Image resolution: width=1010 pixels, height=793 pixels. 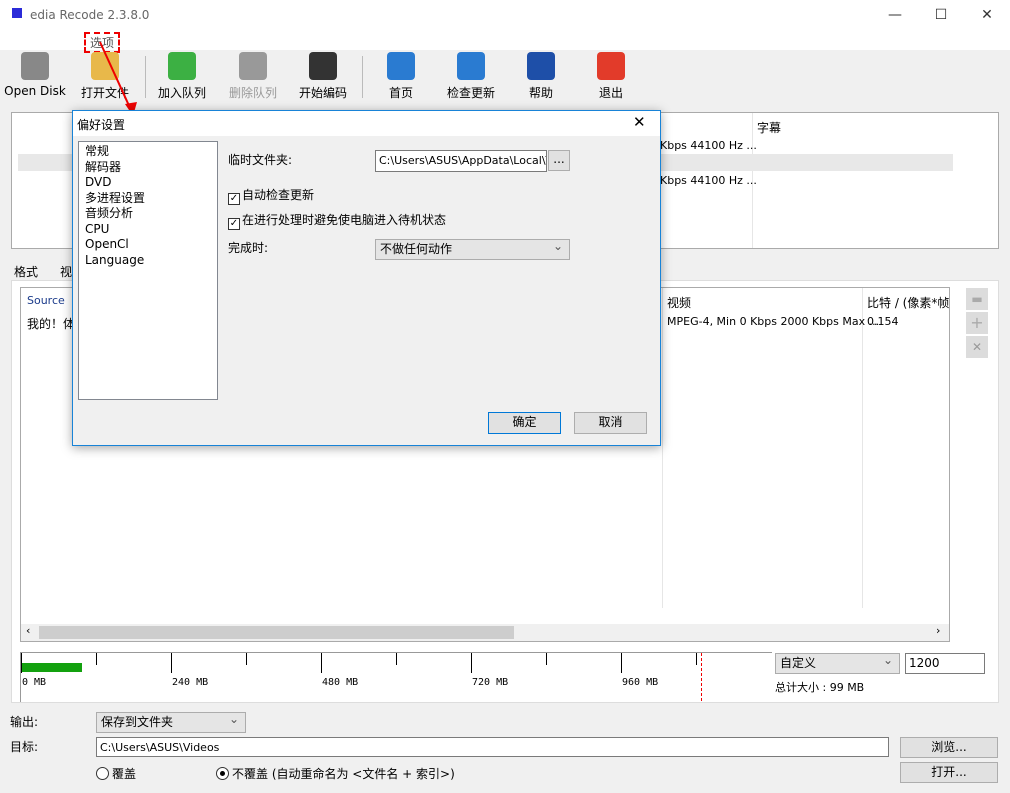 I want to click on column-header-subtitle: 字幕, so click(x=769, y=128).